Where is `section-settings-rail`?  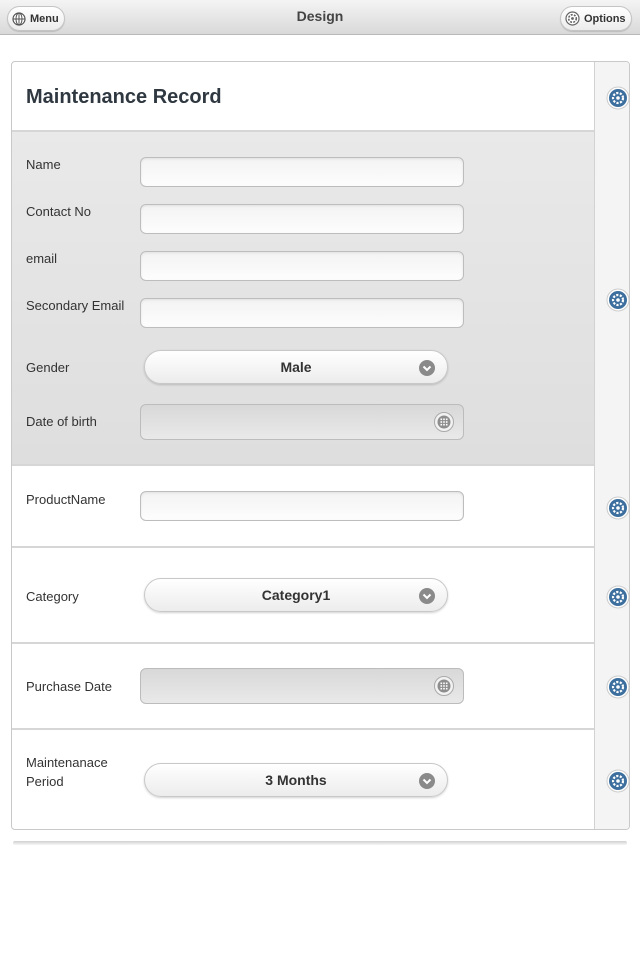 section-settings-rail is located at coordinates (611, 445).